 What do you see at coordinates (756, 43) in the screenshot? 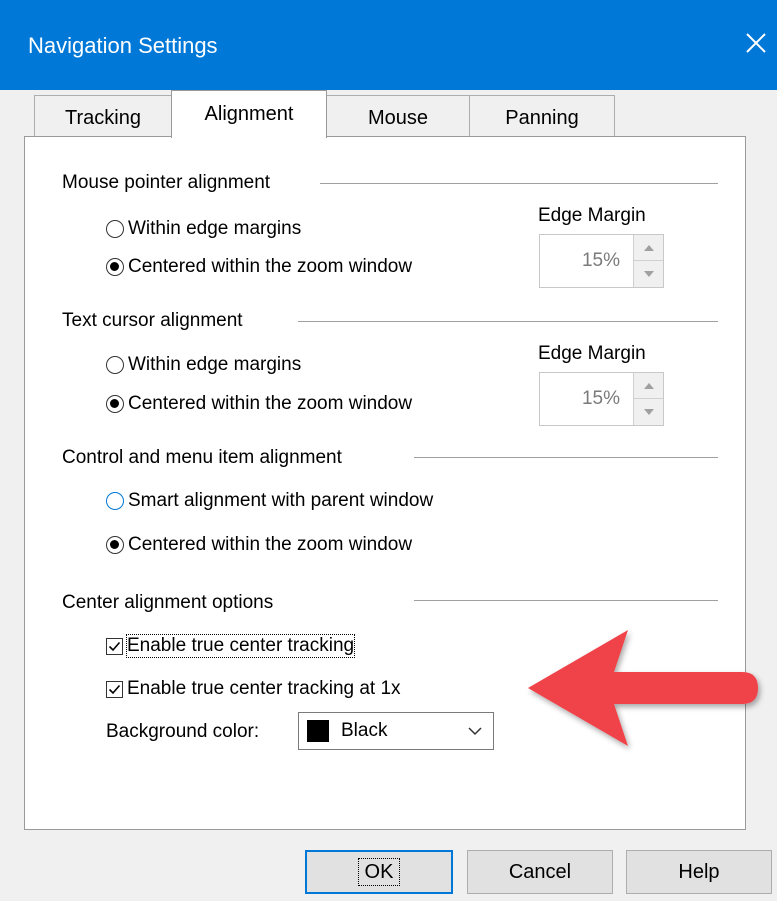
I see `close-icon` at bounding box center [756, 43].